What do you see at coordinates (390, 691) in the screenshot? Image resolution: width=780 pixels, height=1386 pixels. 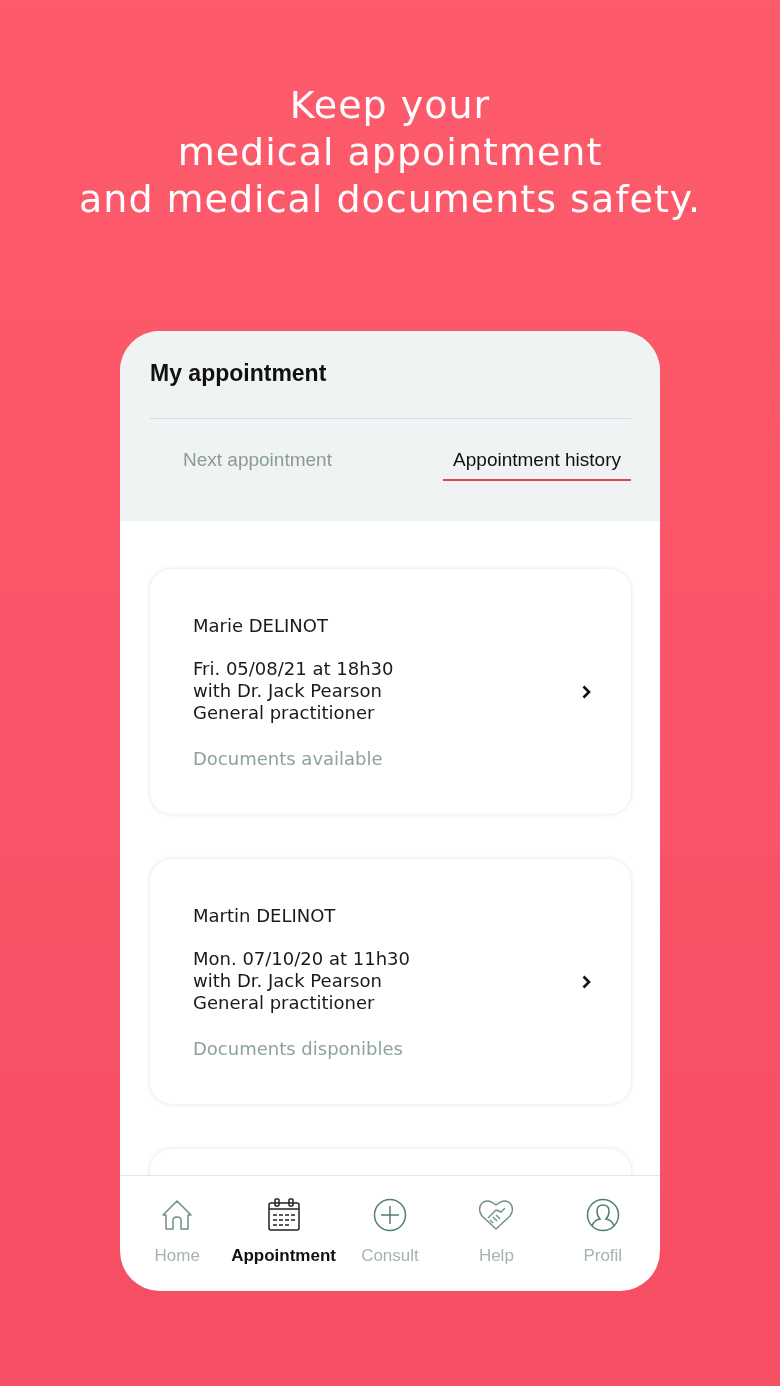 I see `appointment-card: Marie DELINOT Fri. 05/08/21 at 18h30 with Dr. Jack Pearson General practitioner Documents available` at bounding box center [390, 691].